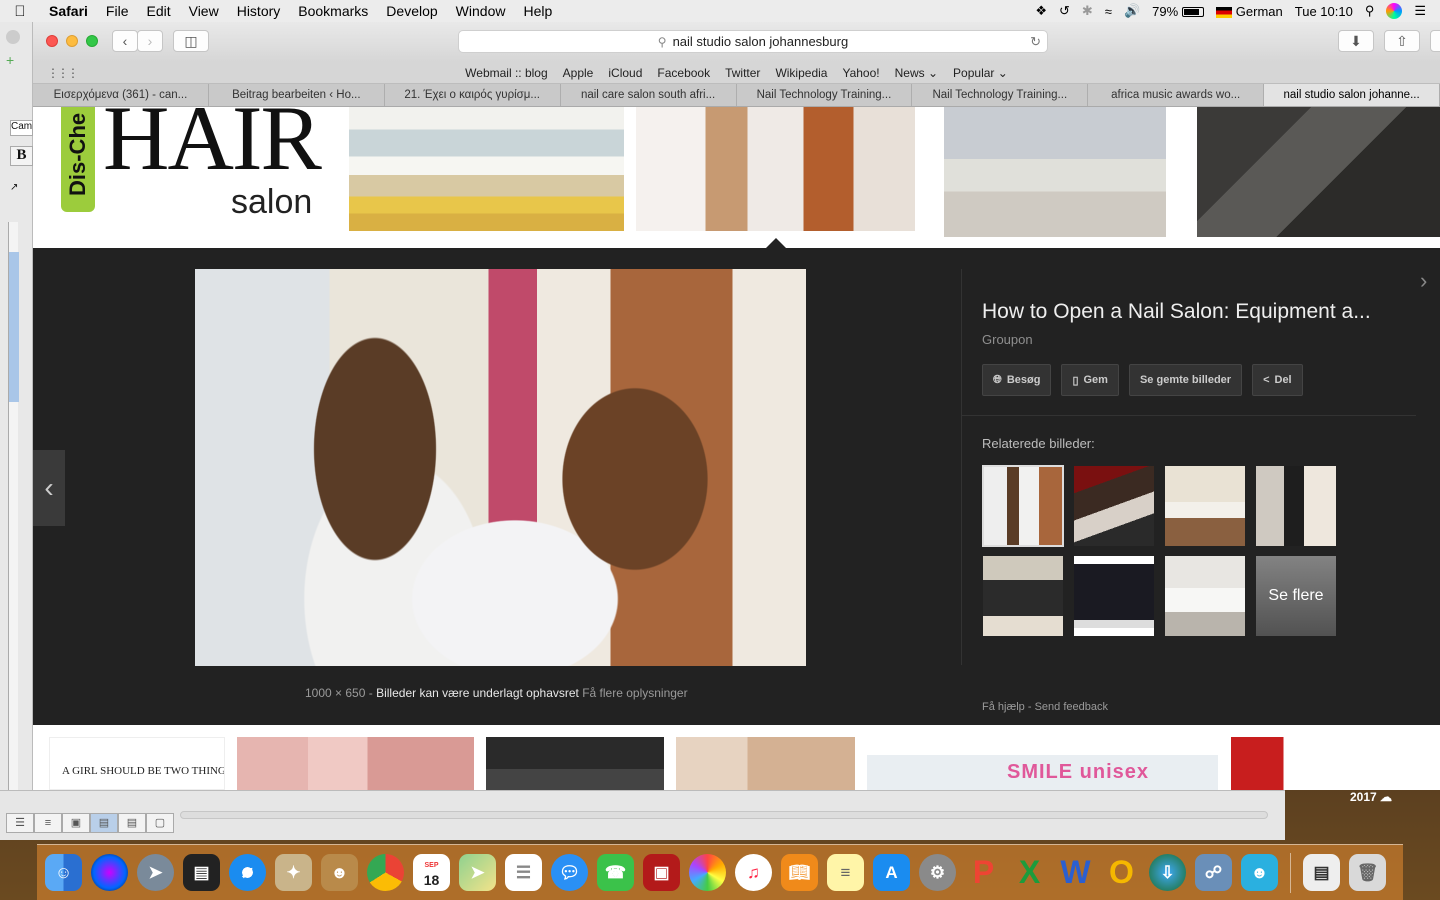  I want to click on horizontal-scrollbar, so click(724, 815).